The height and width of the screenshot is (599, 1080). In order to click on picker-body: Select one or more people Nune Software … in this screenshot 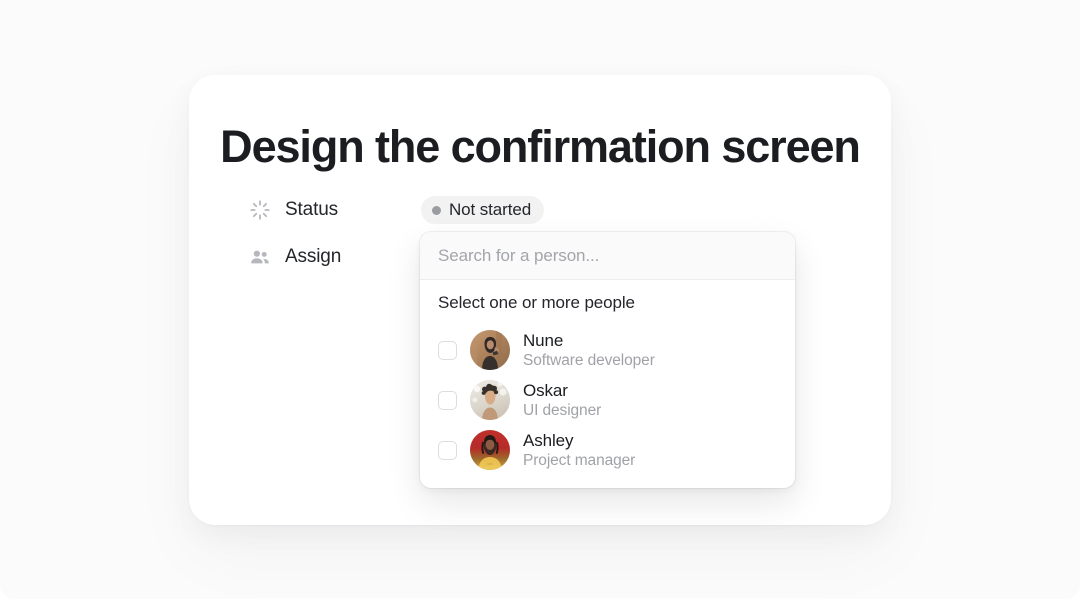, I will do `click(607, 384)`.